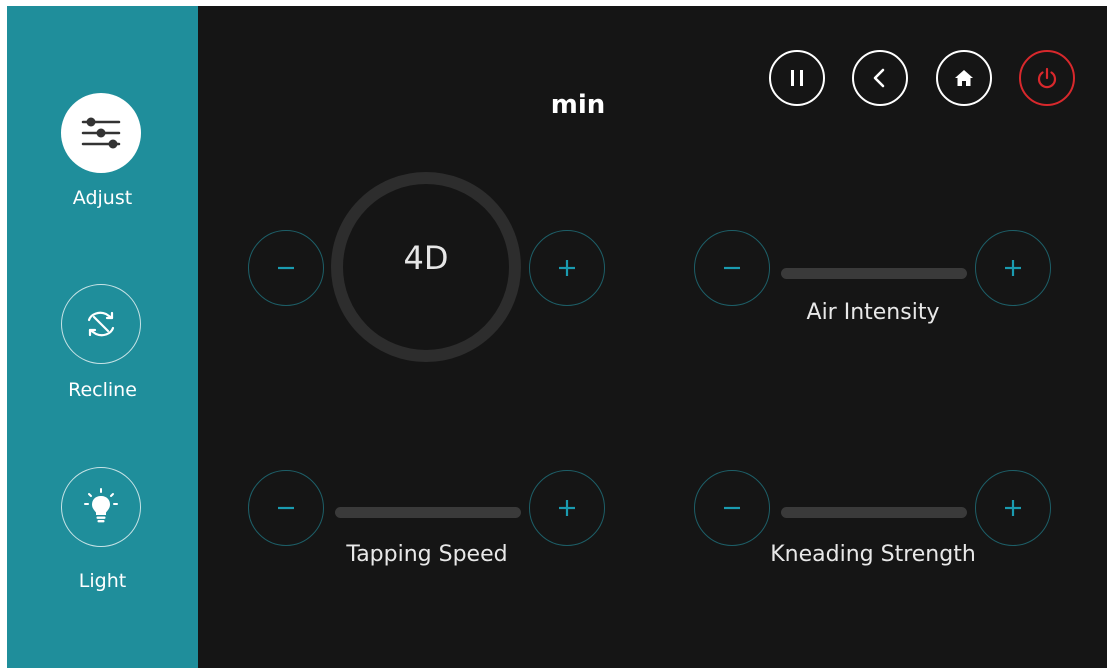  I want to click on sidebar-item-recline-button, so click(101, 324).